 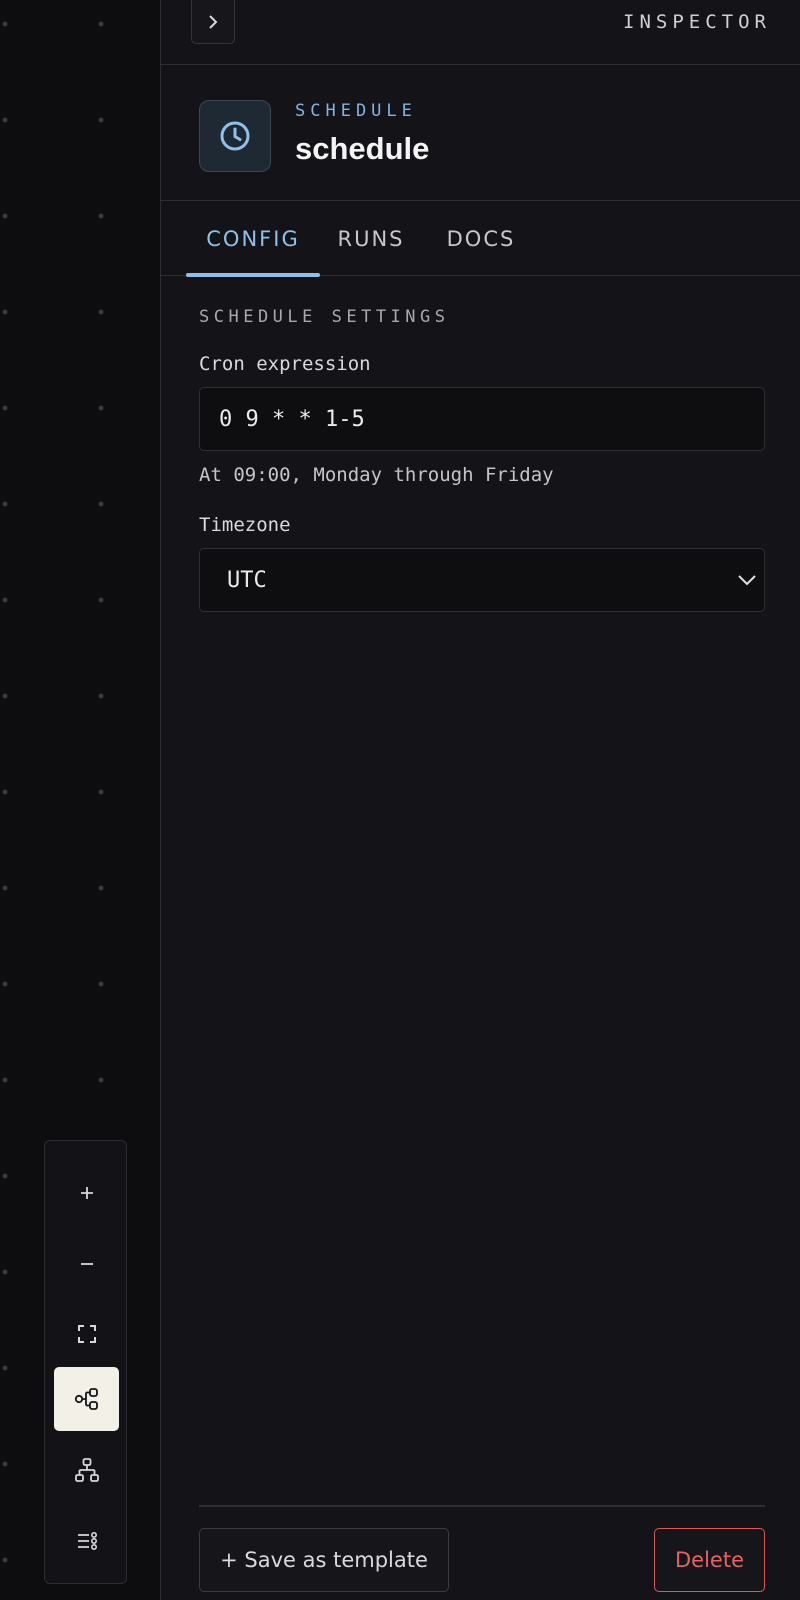 What do you see at coordinates (482, 580) in the screenshot?
I see `timezone-select: UTC` at bounding box center [482, 580].